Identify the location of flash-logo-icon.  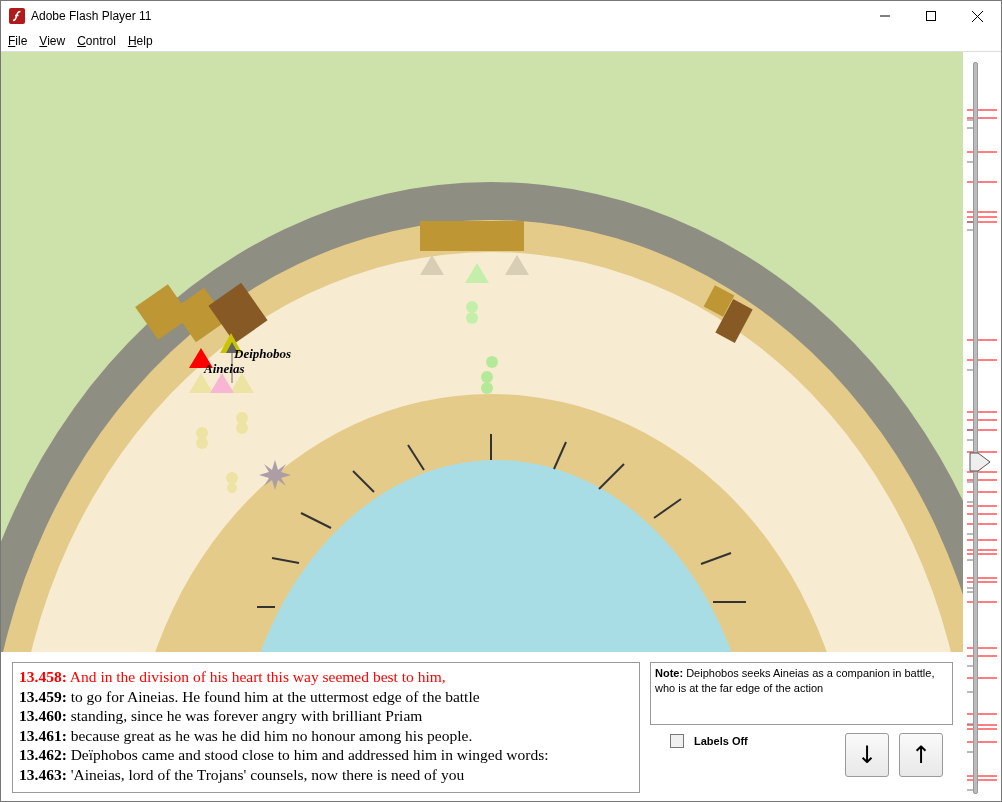
(17, 16).